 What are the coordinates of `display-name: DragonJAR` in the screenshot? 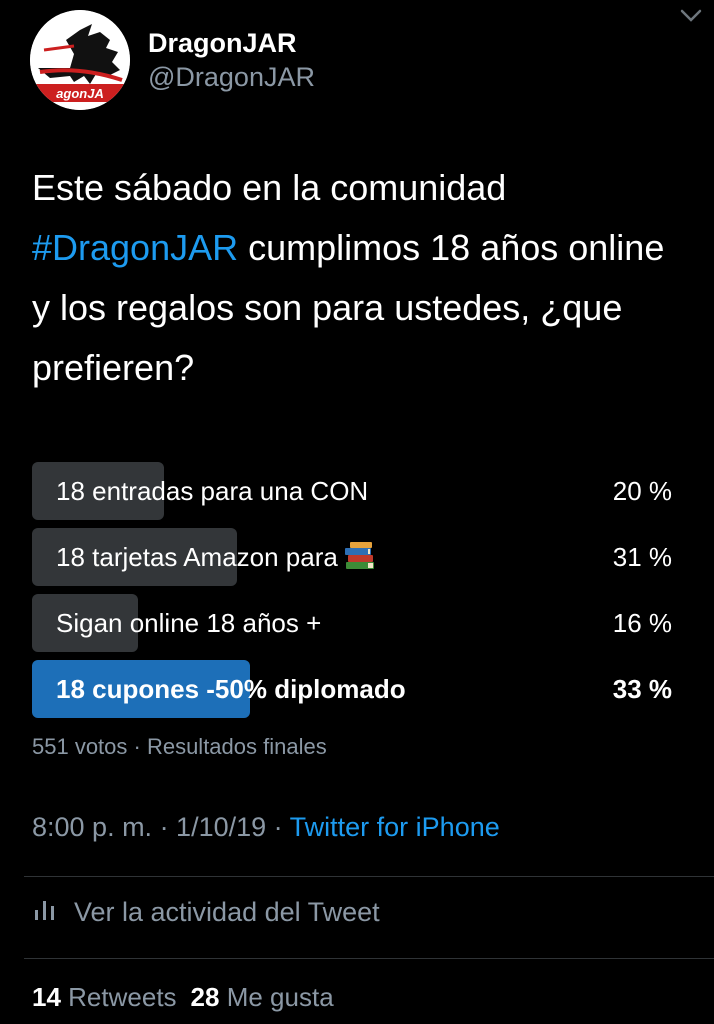 It's located at (231, 43).